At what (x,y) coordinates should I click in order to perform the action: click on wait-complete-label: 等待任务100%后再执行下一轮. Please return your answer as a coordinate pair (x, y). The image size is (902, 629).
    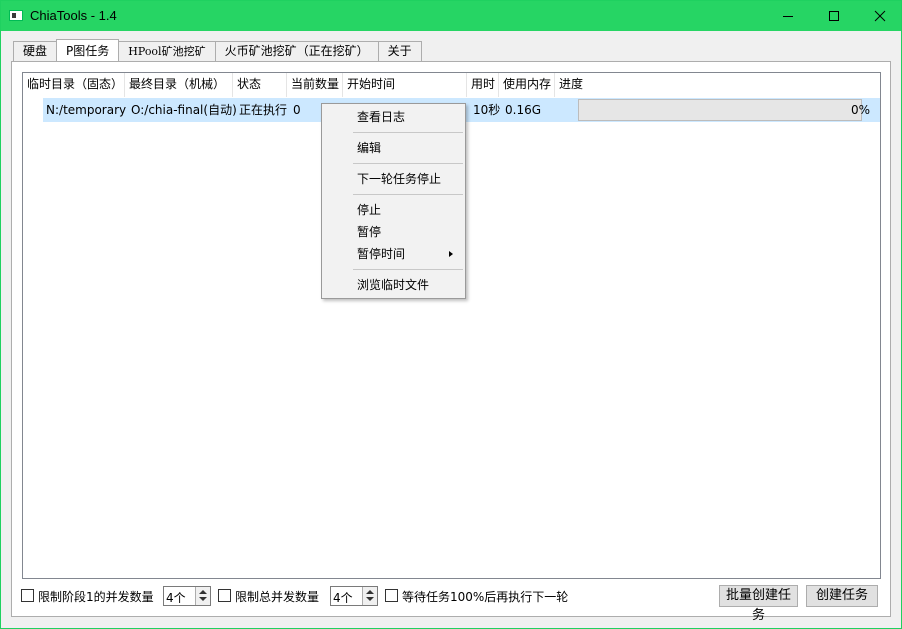
    Looking at the image, I should click on (485, 597).